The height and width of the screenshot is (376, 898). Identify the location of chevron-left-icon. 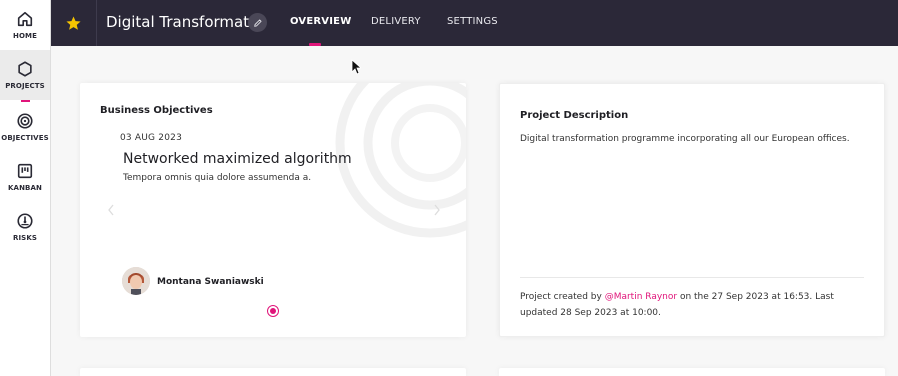
(111, 210).